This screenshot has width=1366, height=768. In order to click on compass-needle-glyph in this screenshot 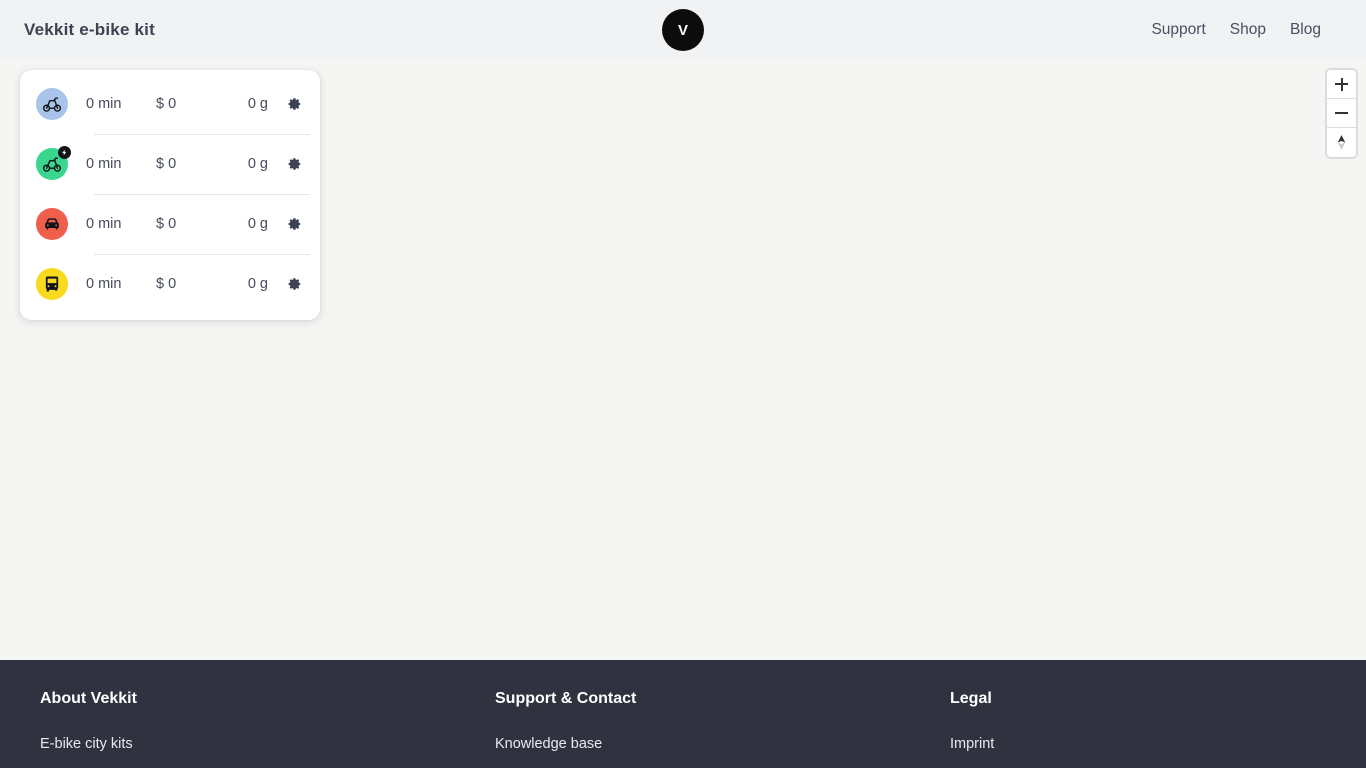, I will do `click(1341, 142)`.